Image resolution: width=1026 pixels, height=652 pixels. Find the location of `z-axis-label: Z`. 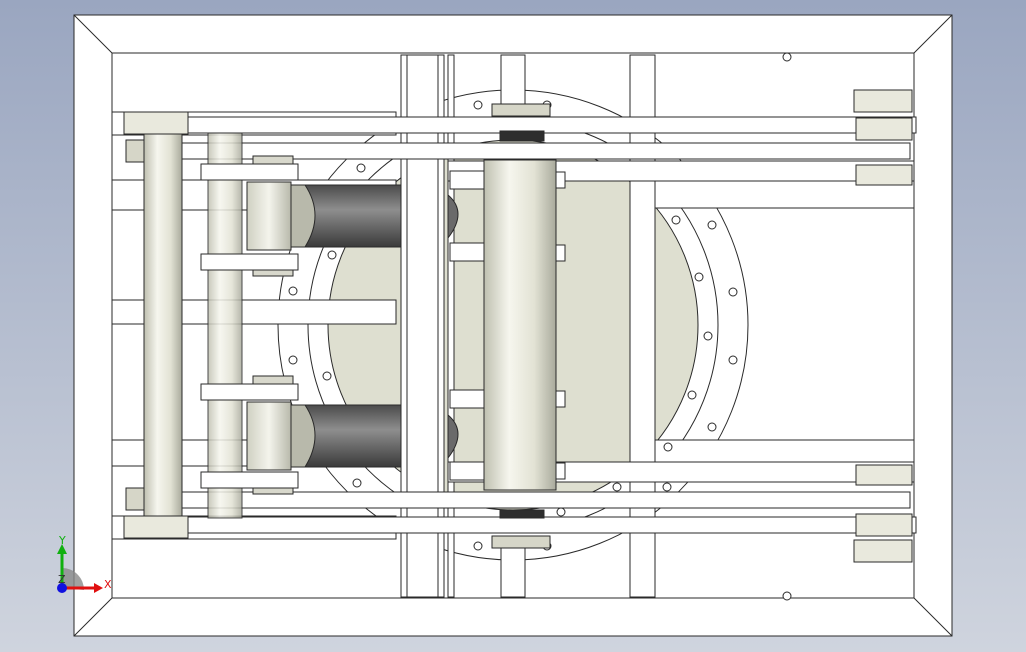

z-axis-label: Z is located at coordinates (62, 579).